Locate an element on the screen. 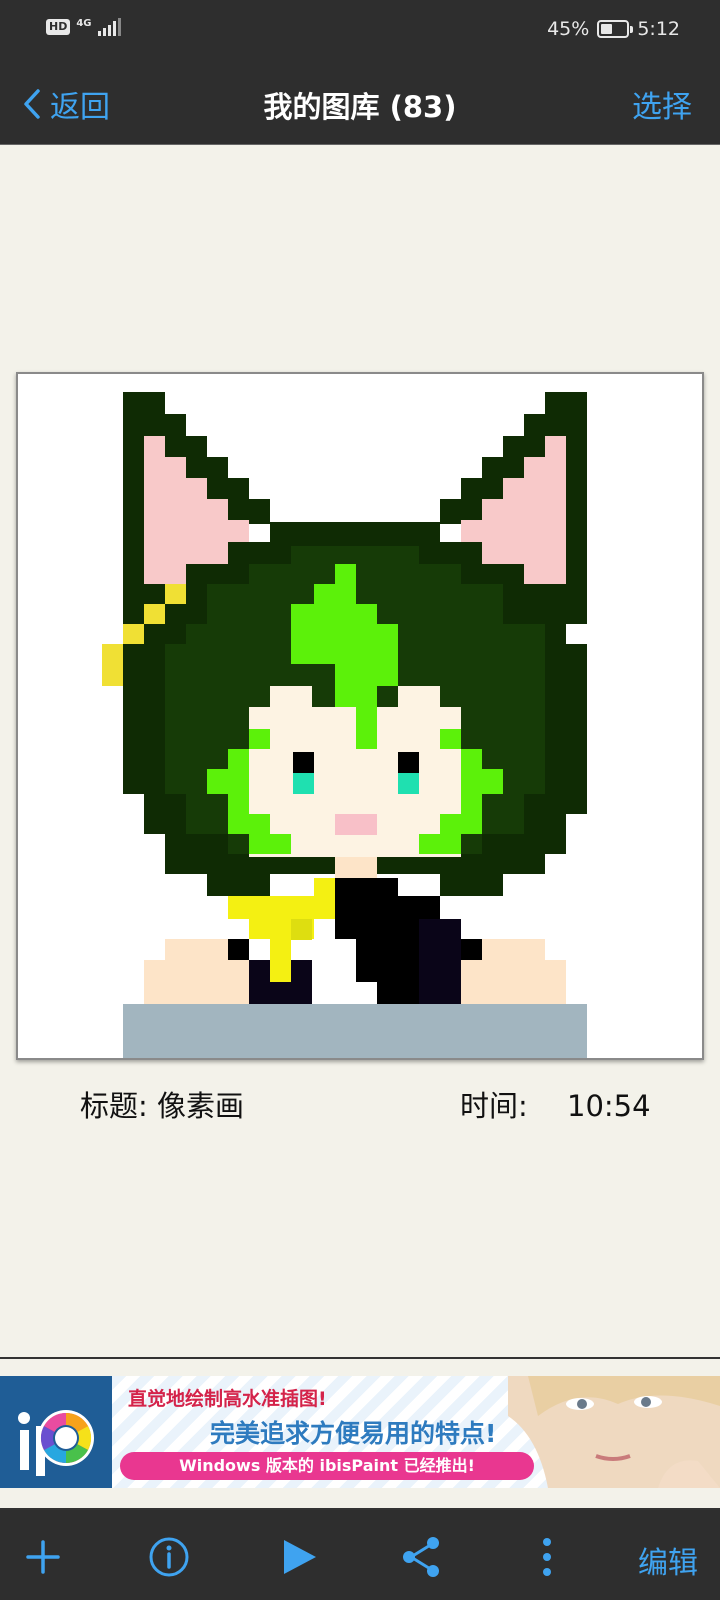  plus-icon is located at coordinates (43, 1557).